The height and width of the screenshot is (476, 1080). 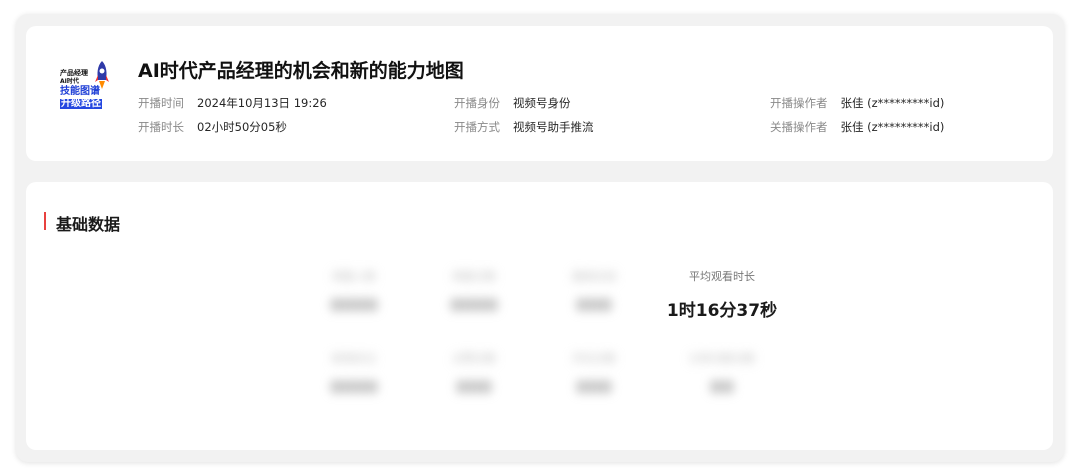 I want to click on meta-label: 开播操作者, so click(x=799, y=103).